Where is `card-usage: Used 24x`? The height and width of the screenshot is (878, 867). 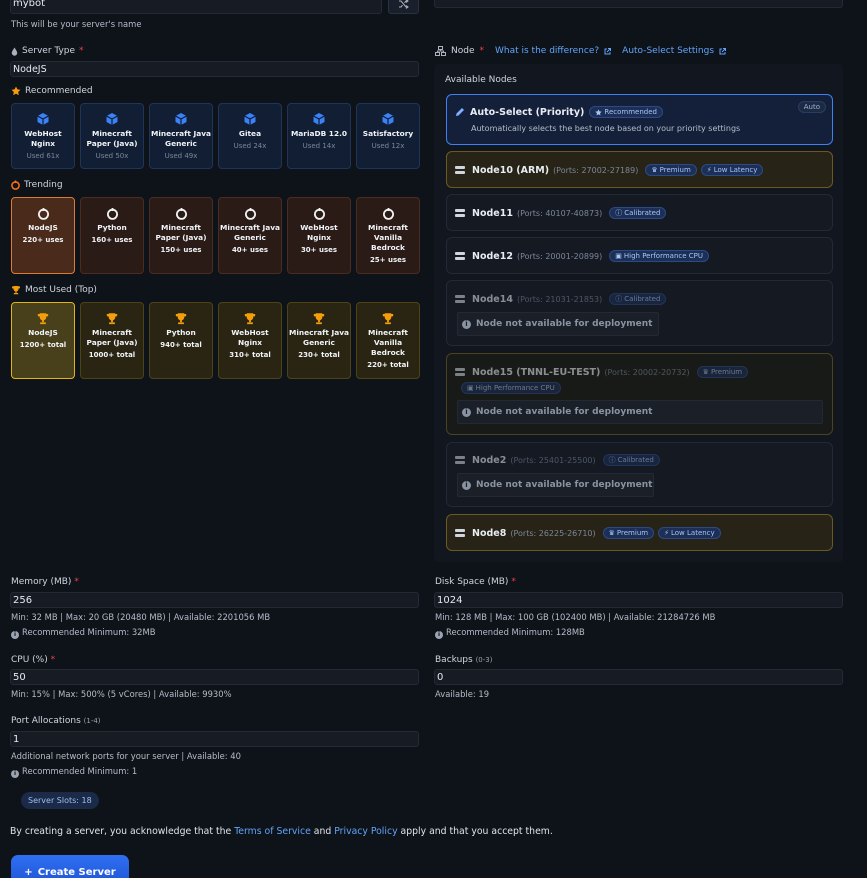 card-usage: Used 24x is located at coordinates (250, 146).